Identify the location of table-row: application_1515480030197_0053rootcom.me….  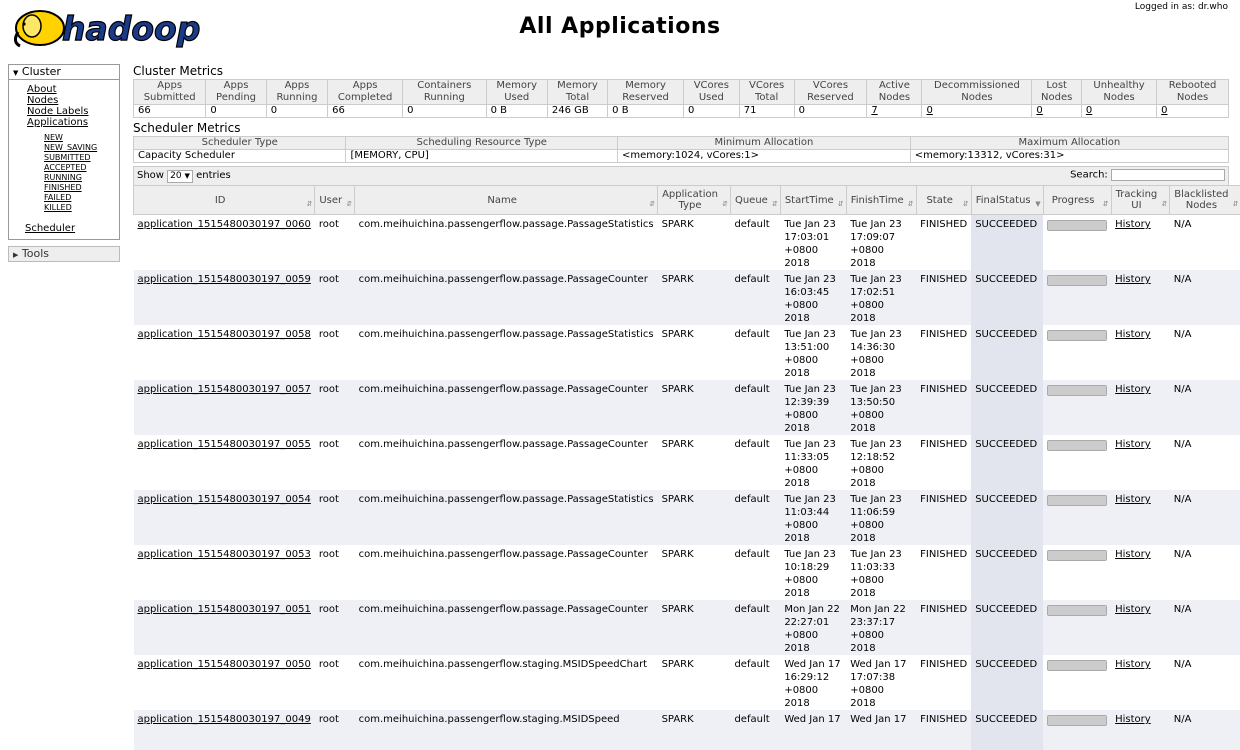
(687, 572).